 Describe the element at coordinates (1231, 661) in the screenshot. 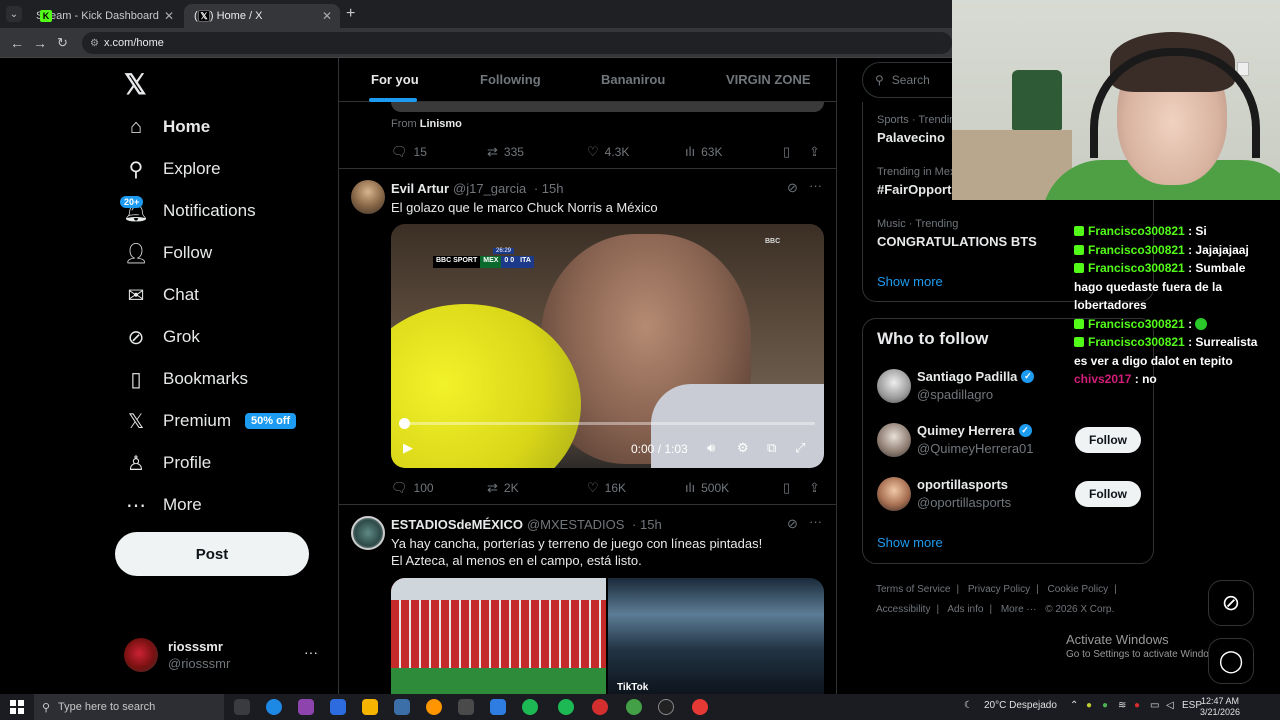

I see `chat-bubble-icon: ◯` at that location.